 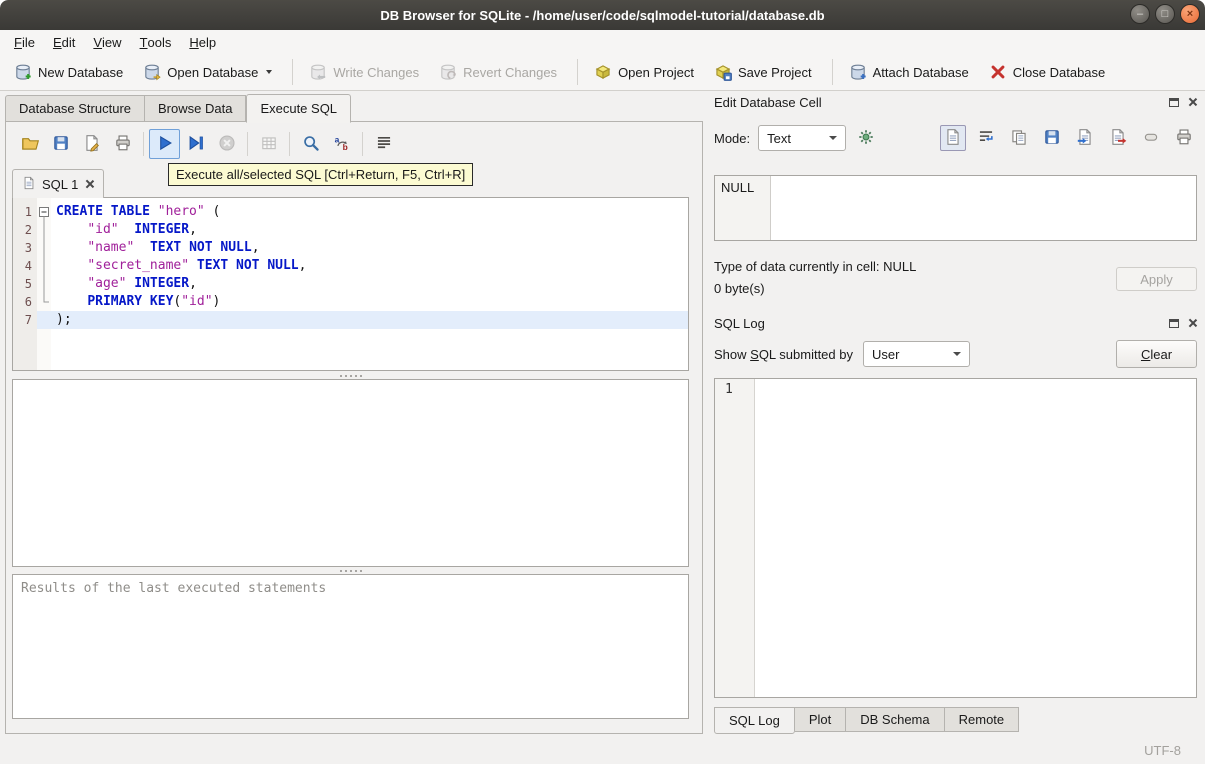 I want to click on stop-icon, so click(x=227, y=144).